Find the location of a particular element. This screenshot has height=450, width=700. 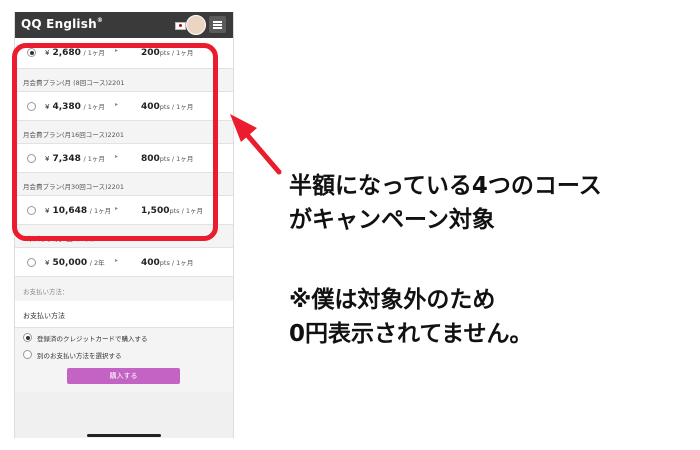

annotation-line-2: がキャンペーン対象 is located at coordinates (392, 220).